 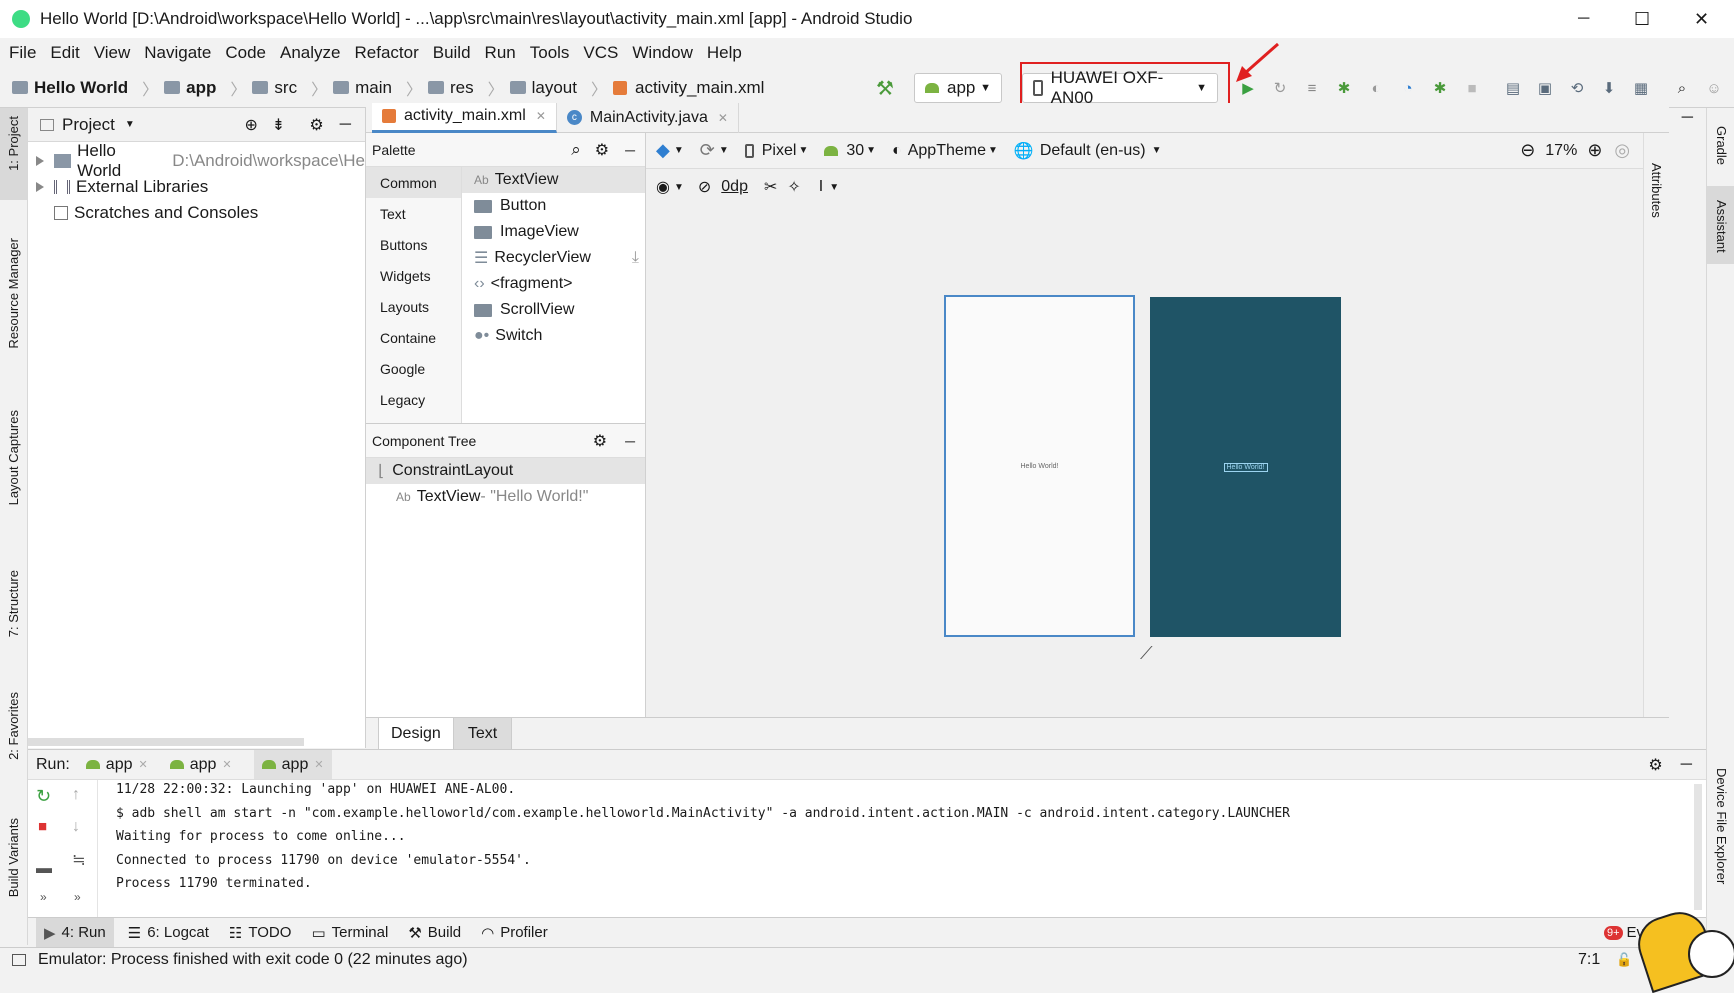 I want to click on tree-item-external-libraries: External Libraries, so click(x=200, y=187).